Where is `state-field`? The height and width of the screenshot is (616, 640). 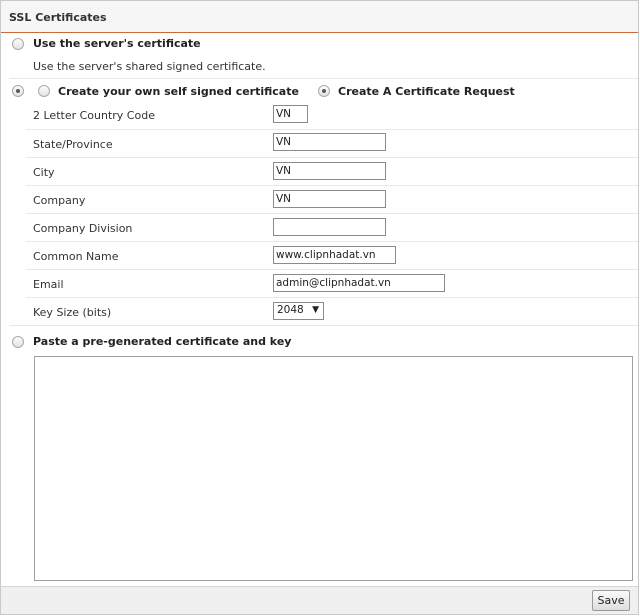
state-field is located at coordinates (329, 142).